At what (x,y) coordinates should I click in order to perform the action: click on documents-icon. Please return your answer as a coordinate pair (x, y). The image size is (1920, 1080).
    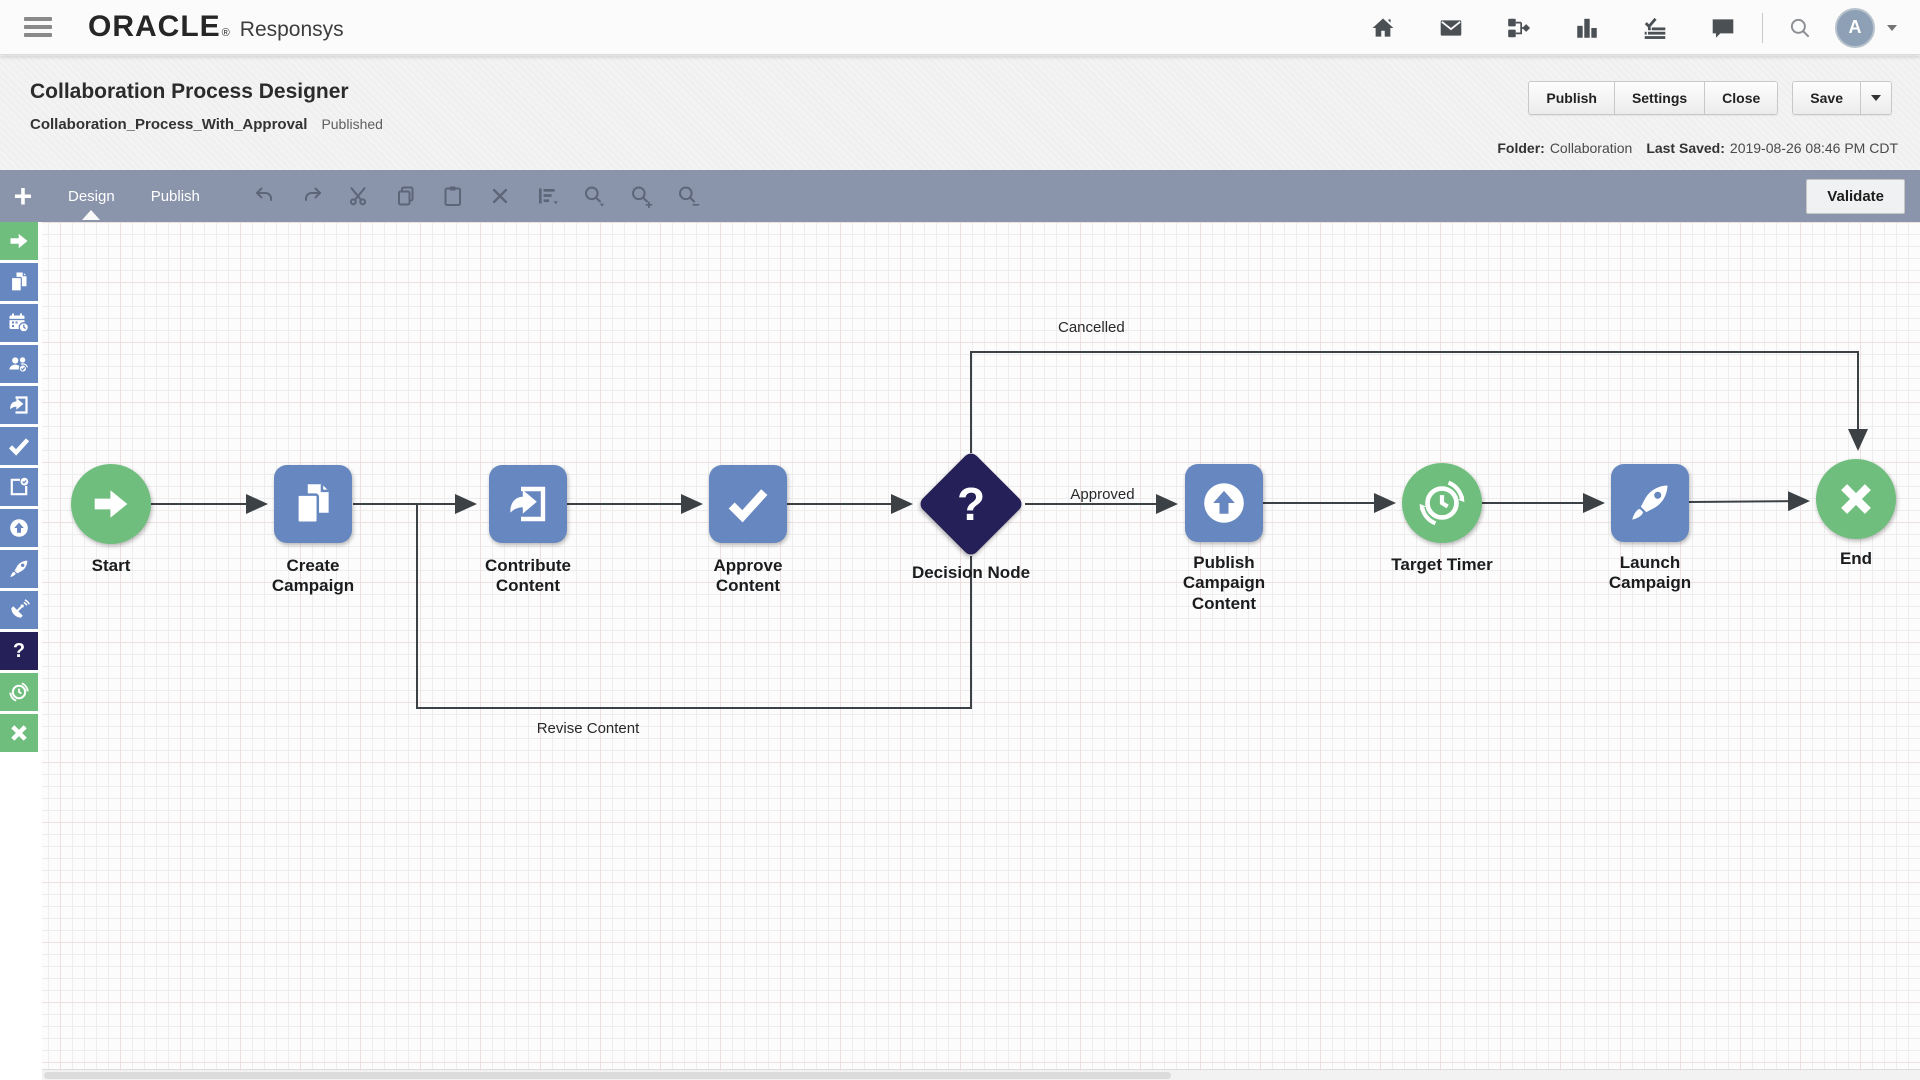
    Looking at the image, I should click on (312, 504).